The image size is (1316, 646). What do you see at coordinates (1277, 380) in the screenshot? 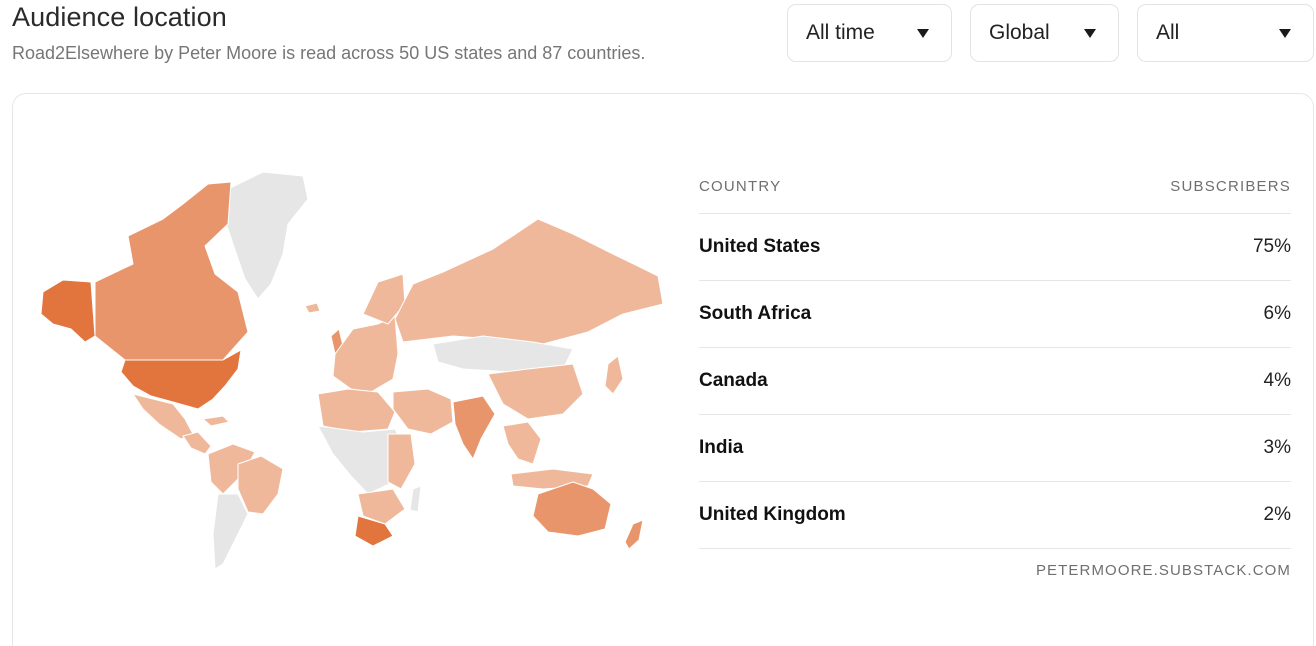
I see `subscriber-share: 4%` at bounding box center [1277, 380].